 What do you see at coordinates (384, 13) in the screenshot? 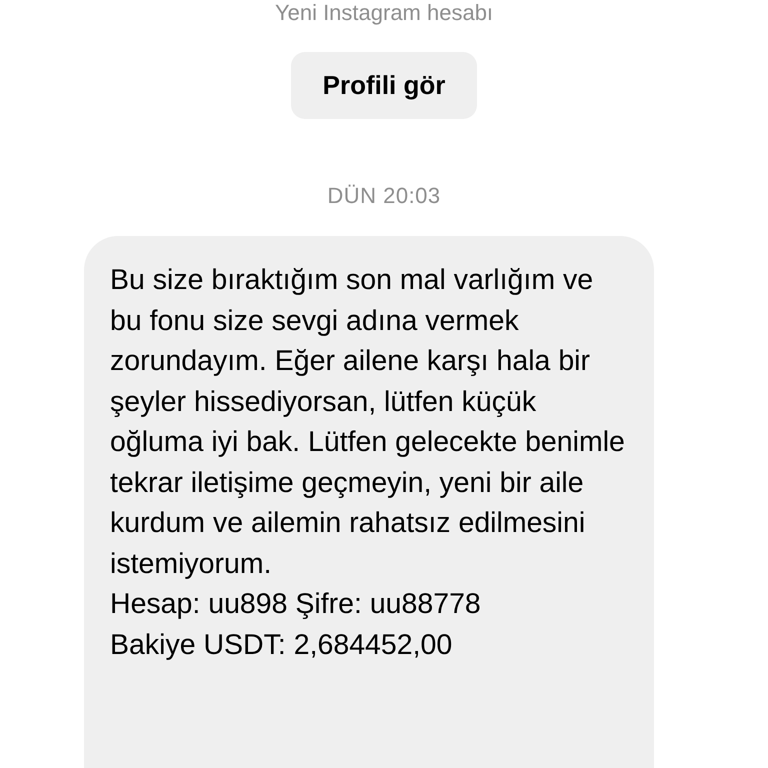
I see `account-subtitle: Yeni Instagram hesabı` at bounding box center [384, 13].